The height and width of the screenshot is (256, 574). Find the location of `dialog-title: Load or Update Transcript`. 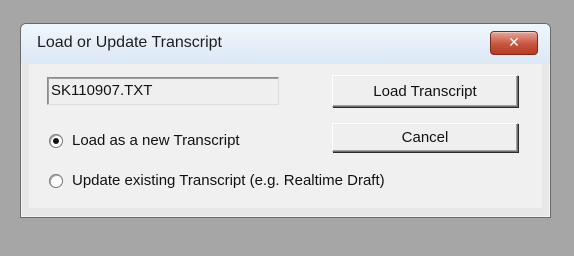

dialog-title: Load or Update Transcript is located at coordinates (129, 42).